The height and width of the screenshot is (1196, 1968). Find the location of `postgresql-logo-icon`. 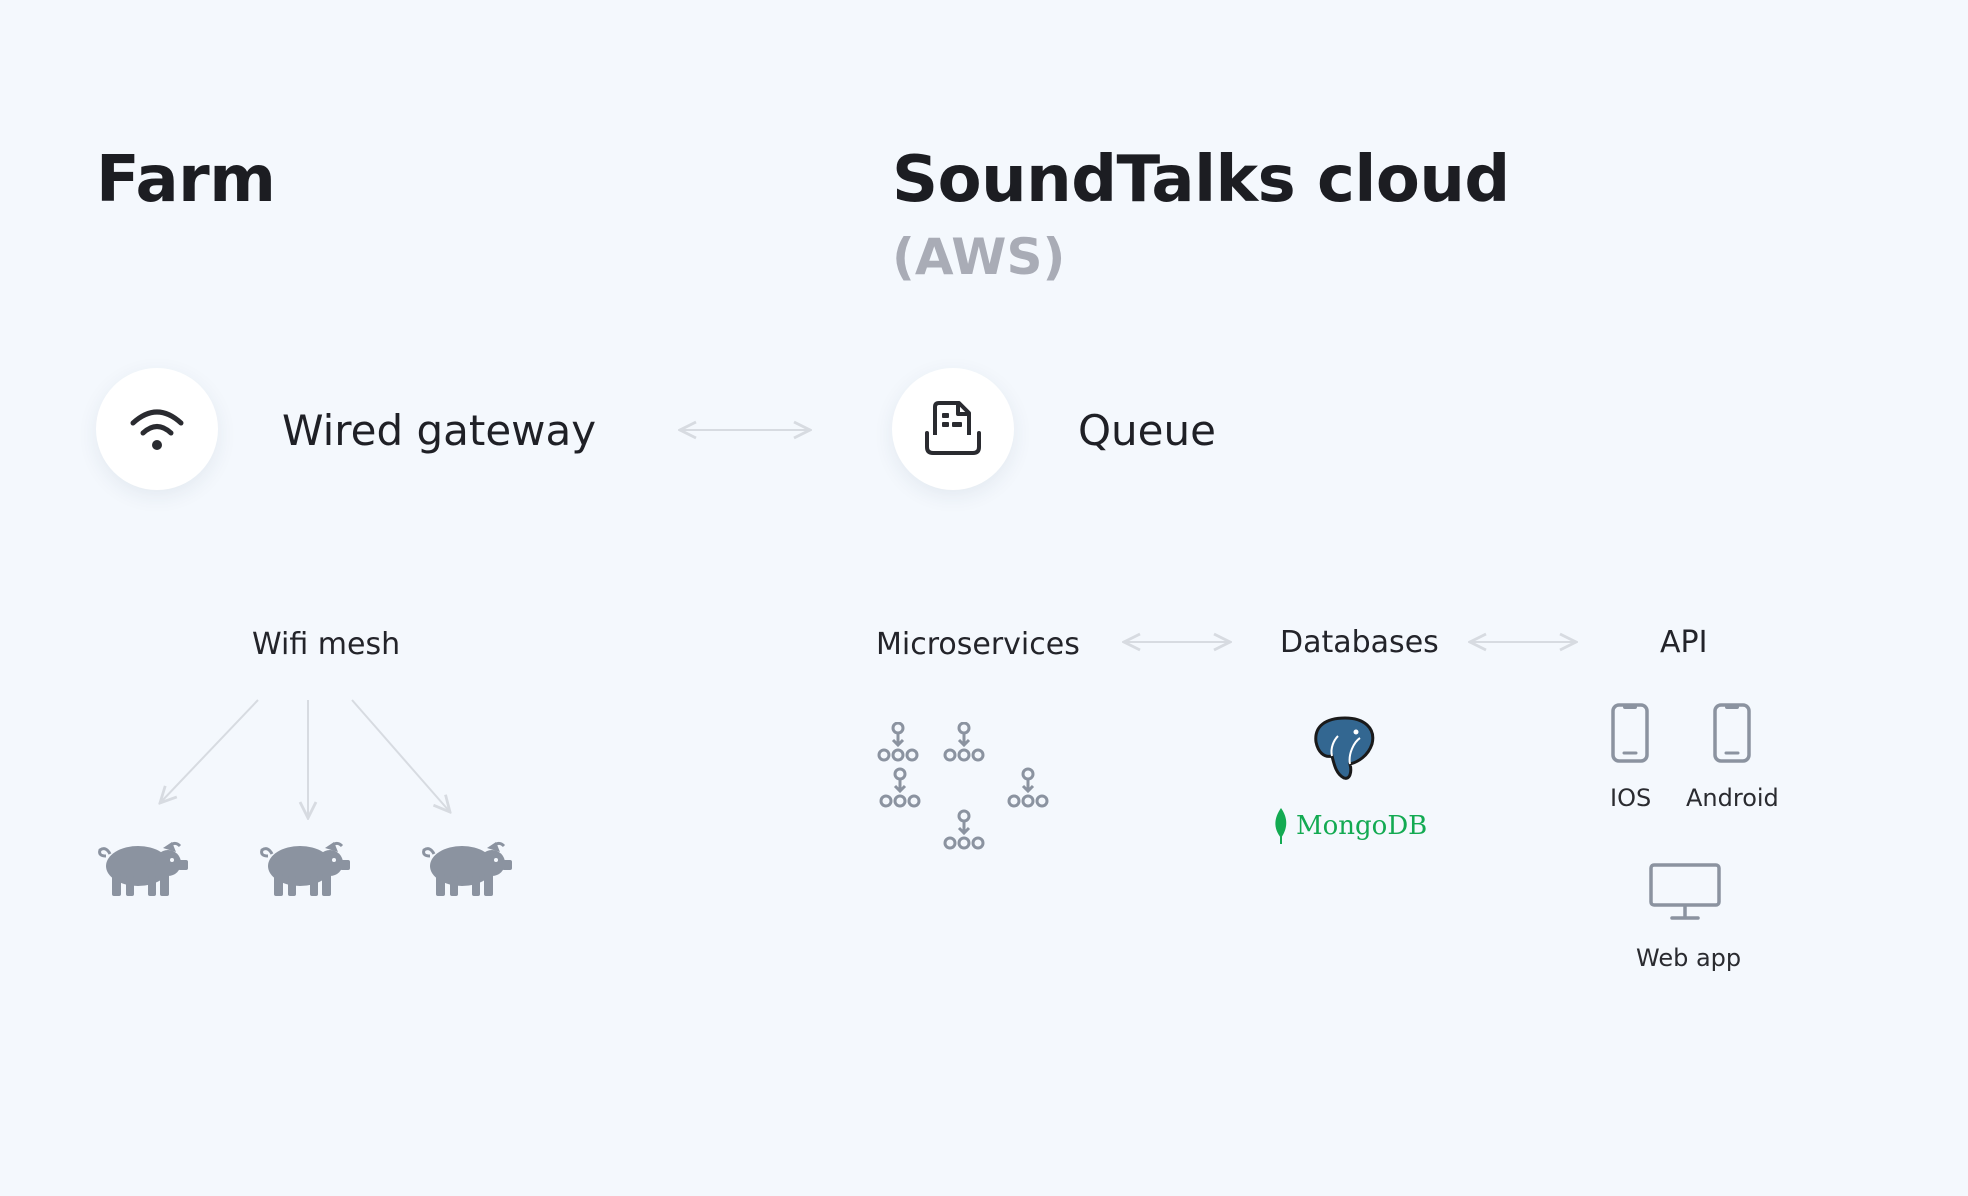

postgresql-logo-icon is located at coordinates (1344, 748).